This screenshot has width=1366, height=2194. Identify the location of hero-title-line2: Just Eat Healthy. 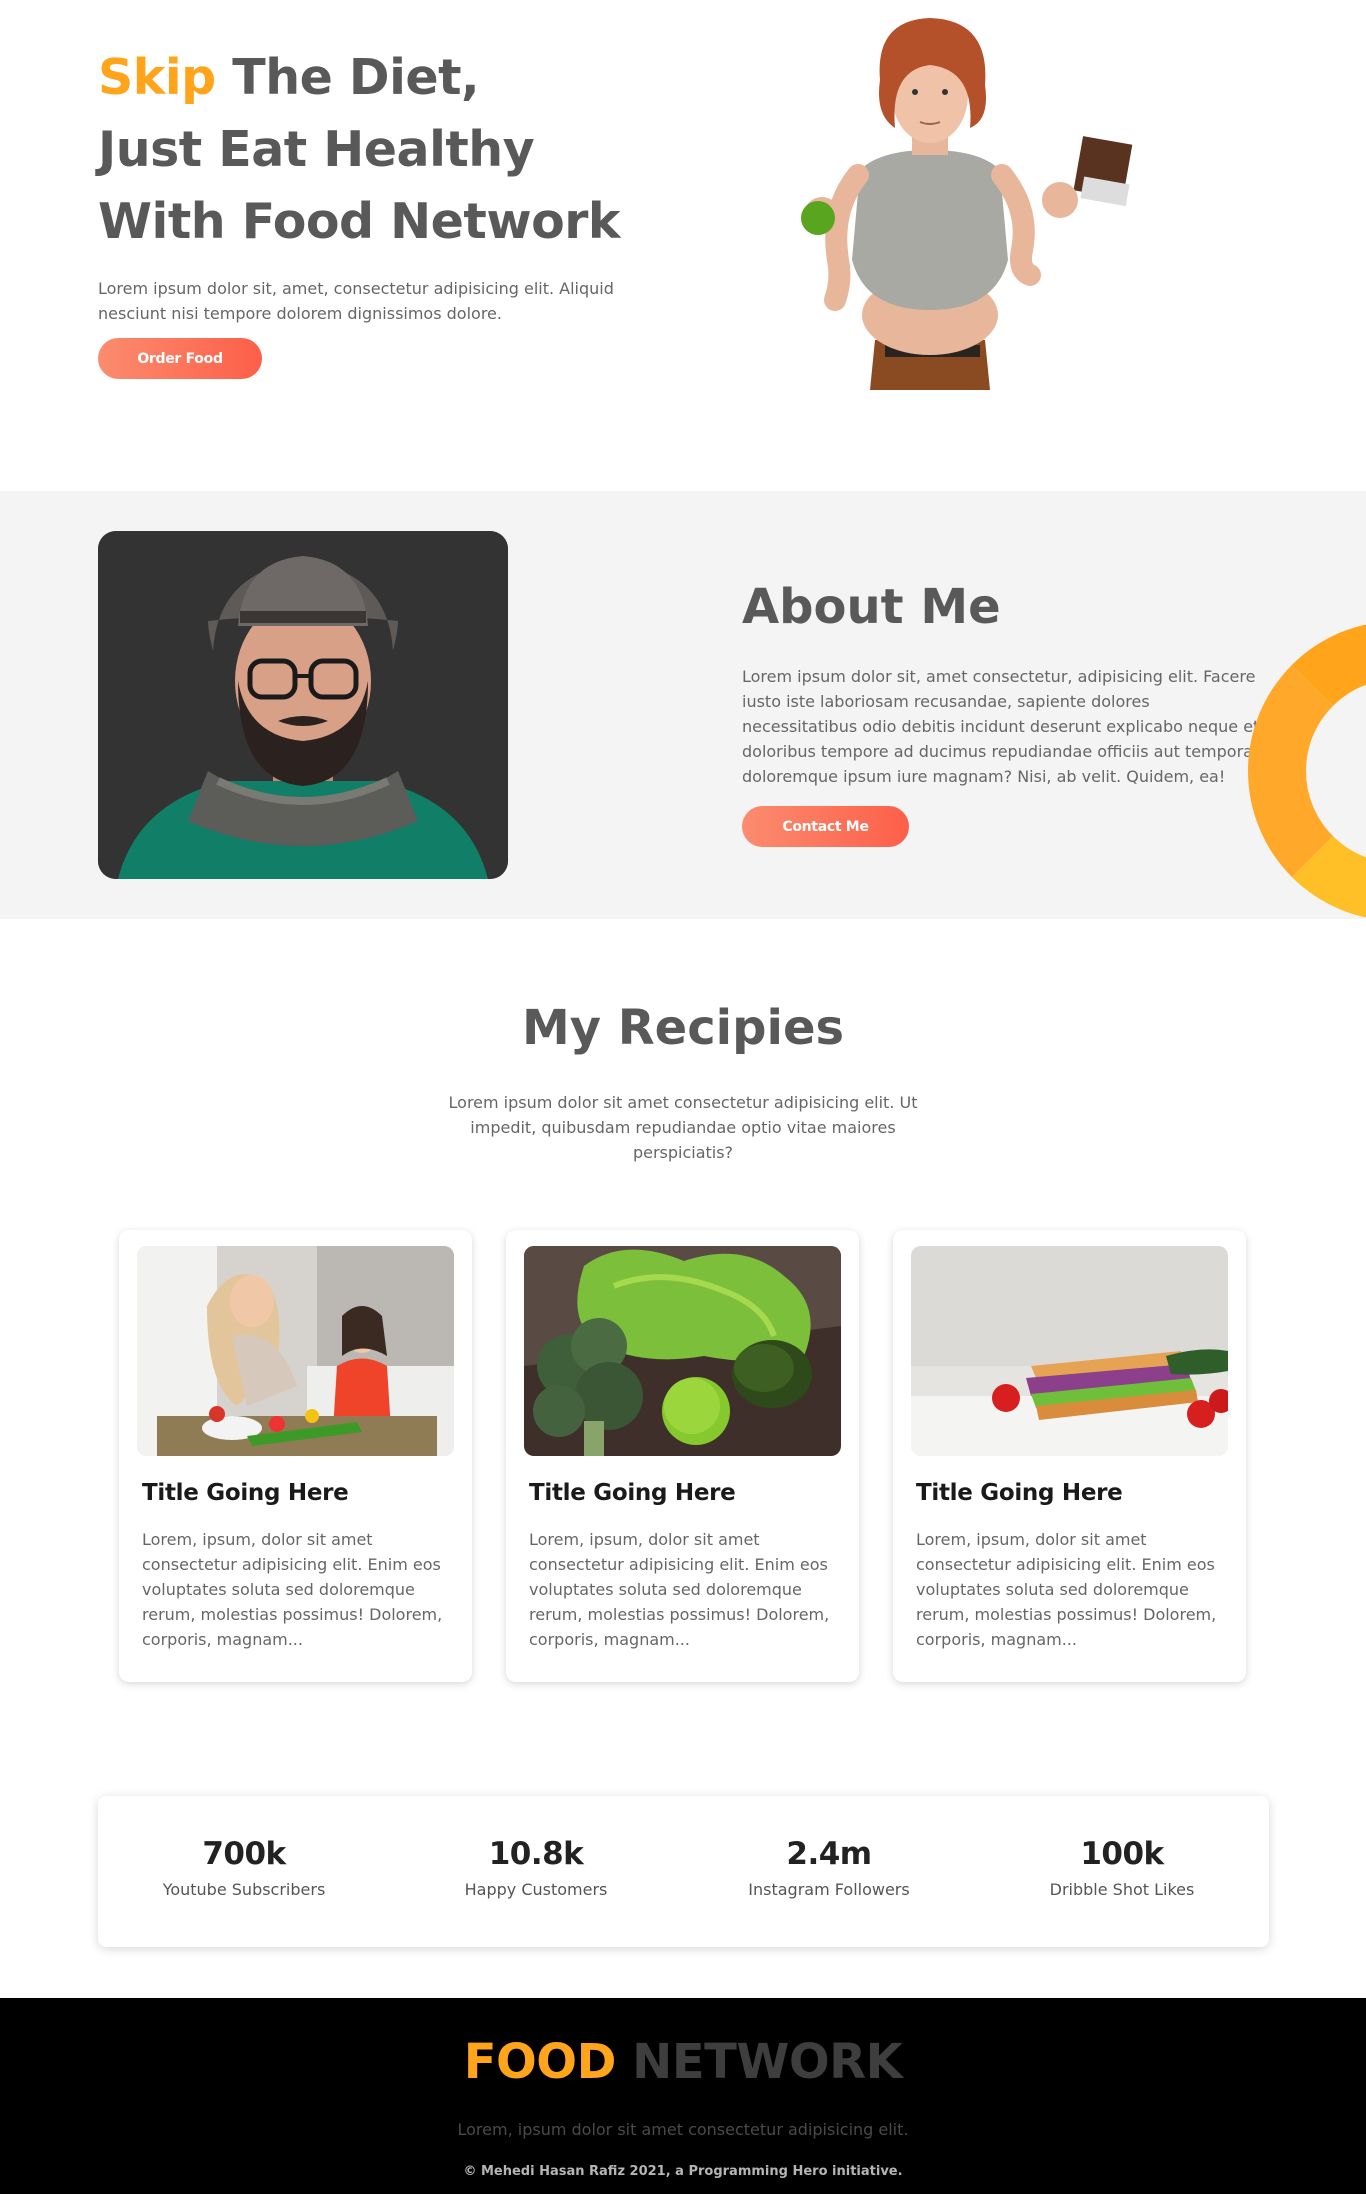
(316, 149).